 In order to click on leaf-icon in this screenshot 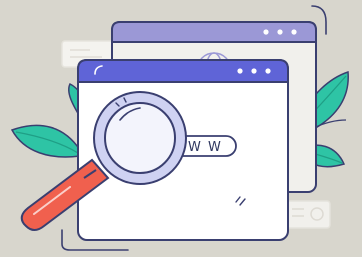, I will do `click(49, 120)`.